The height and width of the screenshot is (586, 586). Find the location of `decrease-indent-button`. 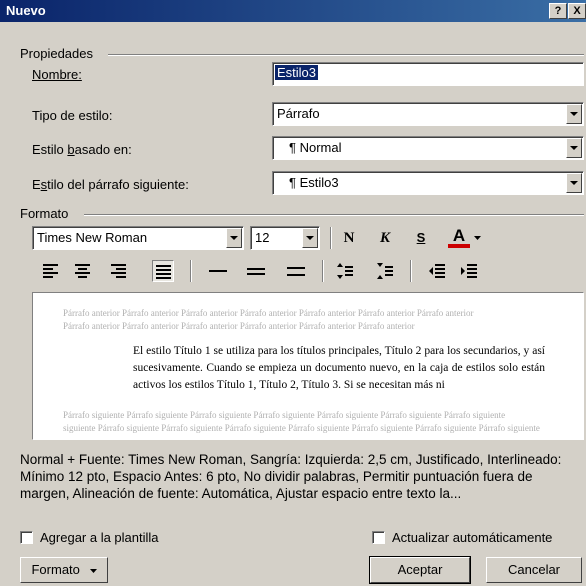

decrease-indent-button is located at coordinates (437, 271).